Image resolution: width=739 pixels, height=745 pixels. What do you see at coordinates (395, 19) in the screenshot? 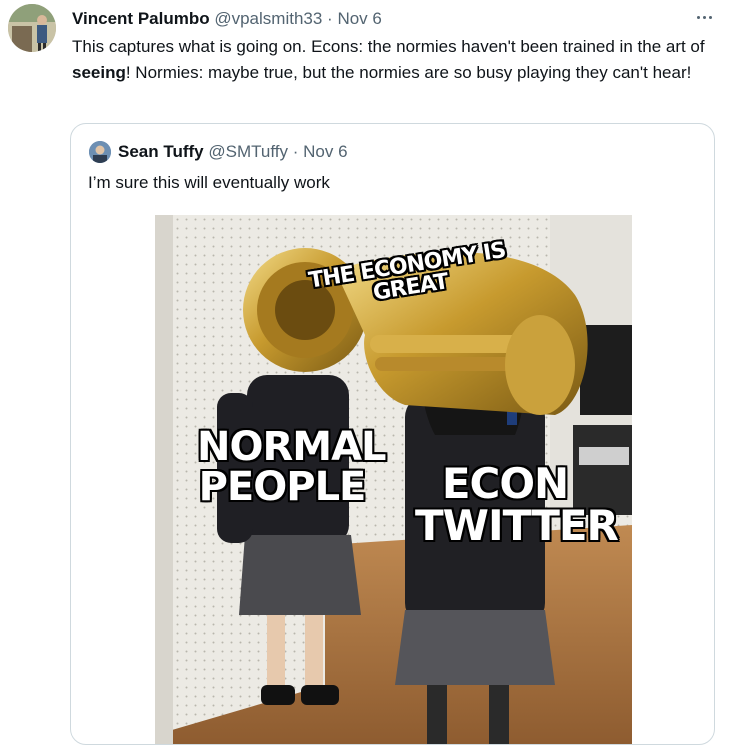
I see `tweet-header: Vincent Palumbo @vpalsmith33 · Nov 6` at bounding box center [395, 19].